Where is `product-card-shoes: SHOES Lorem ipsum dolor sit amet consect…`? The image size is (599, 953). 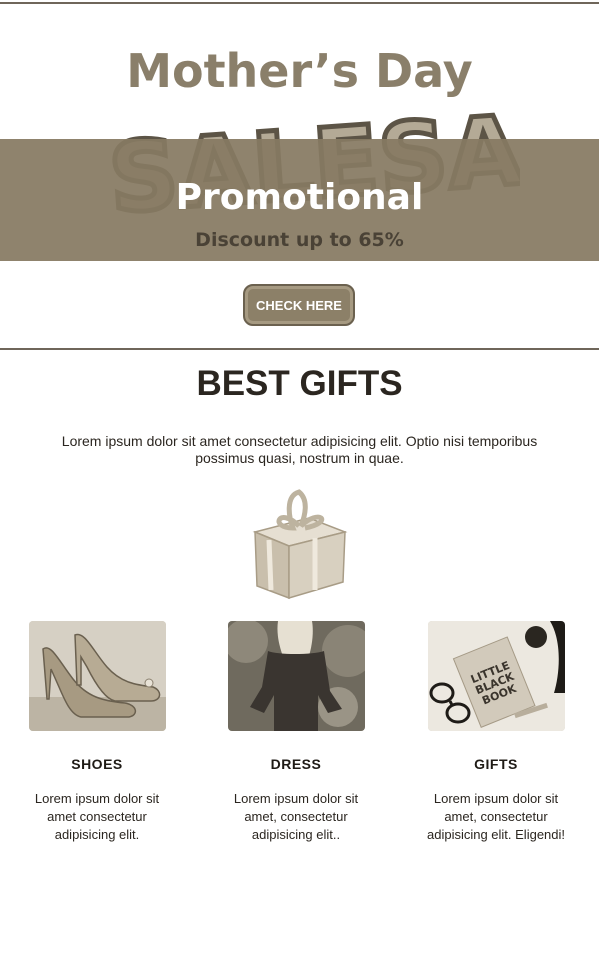 product-card-shoes: SHOES Lorem ipsum dolor sit amet consect… is located at coordinates (97, 732).